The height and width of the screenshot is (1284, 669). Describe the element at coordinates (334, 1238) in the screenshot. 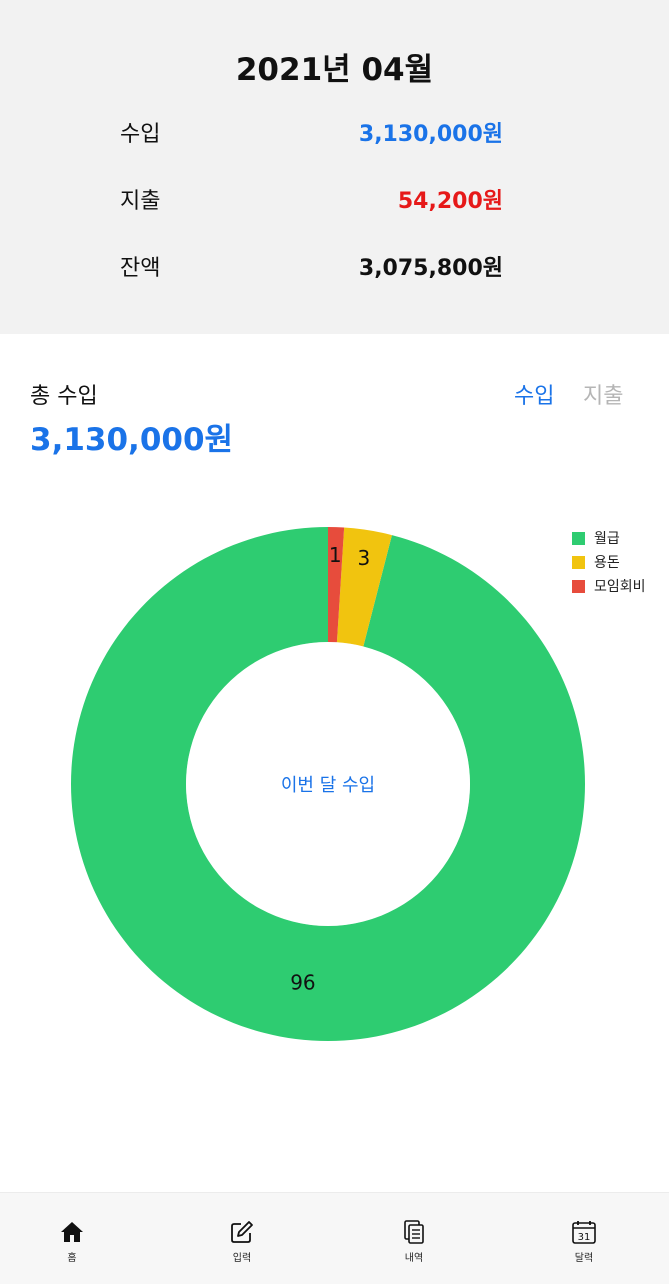

I see `bottom-navigation: 홈 입력 내역 31 달력` at that location.